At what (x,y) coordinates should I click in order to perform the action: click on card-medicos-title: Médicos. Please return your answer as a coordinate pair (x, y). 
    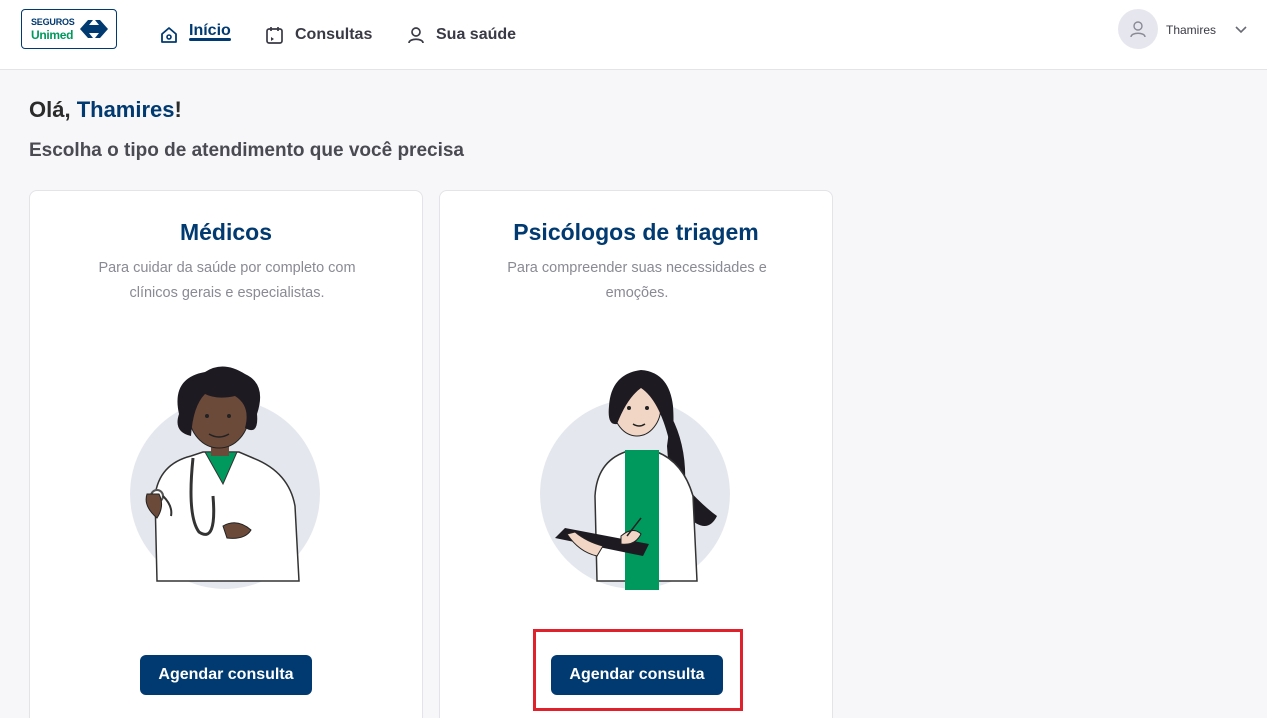
    Looking at the image, I should click on (226, 232).